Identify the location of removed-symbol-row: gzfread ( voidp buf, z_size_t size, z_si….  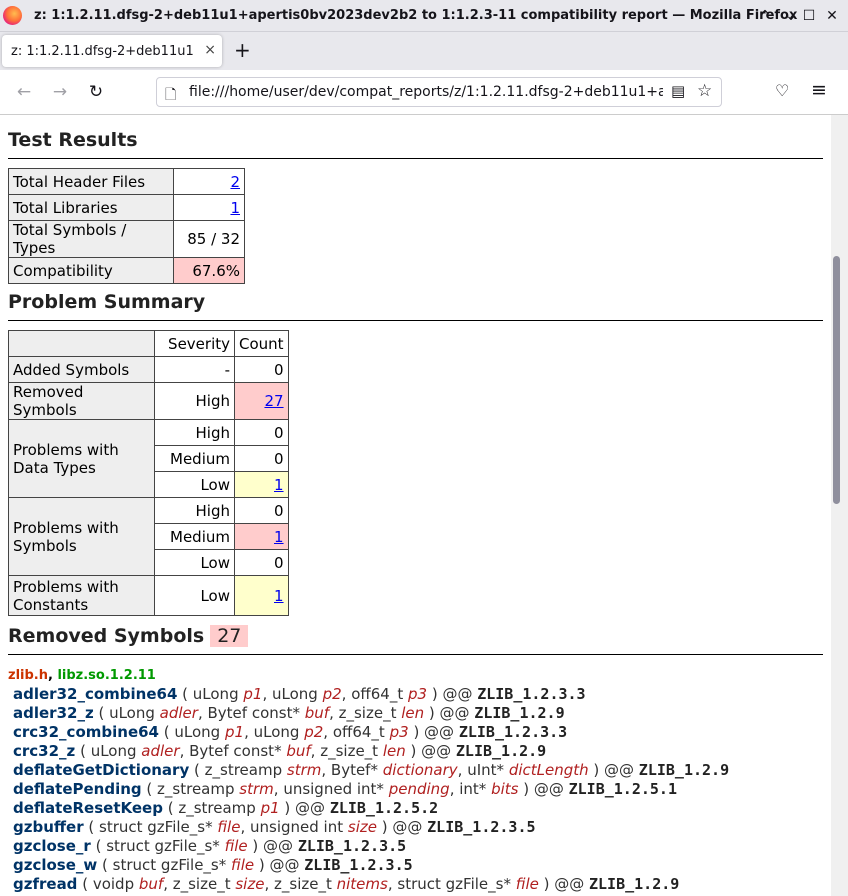
(346, 884).